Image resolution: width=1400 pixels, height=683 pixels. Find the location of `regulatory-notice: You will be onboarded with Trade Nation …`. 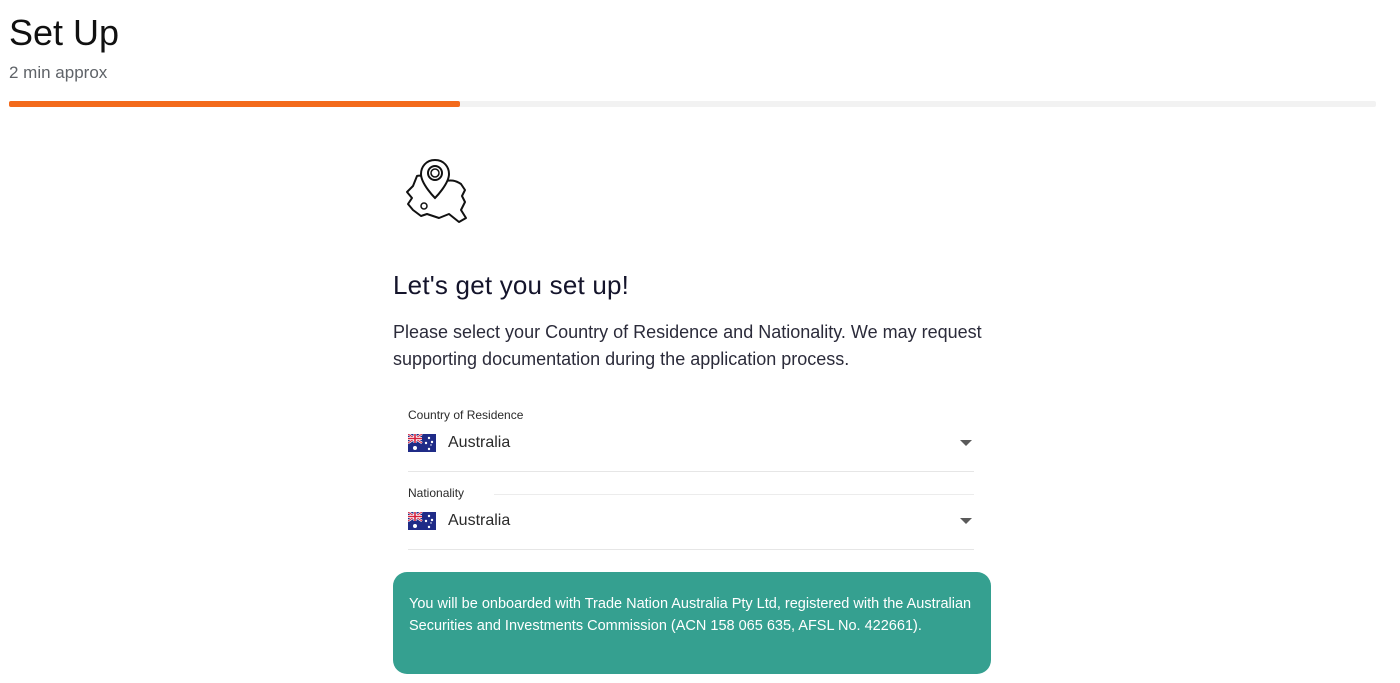

regulatory-notice: You will be onboarded with Trade Nation … is located at coordinates (692, 623).